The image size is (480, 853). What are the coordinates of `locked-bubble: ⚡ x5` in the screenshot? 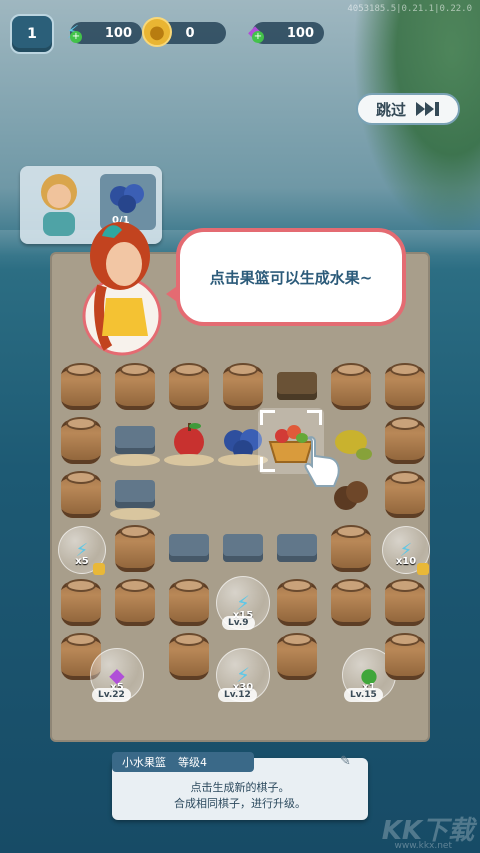 It's located at (82, 550).